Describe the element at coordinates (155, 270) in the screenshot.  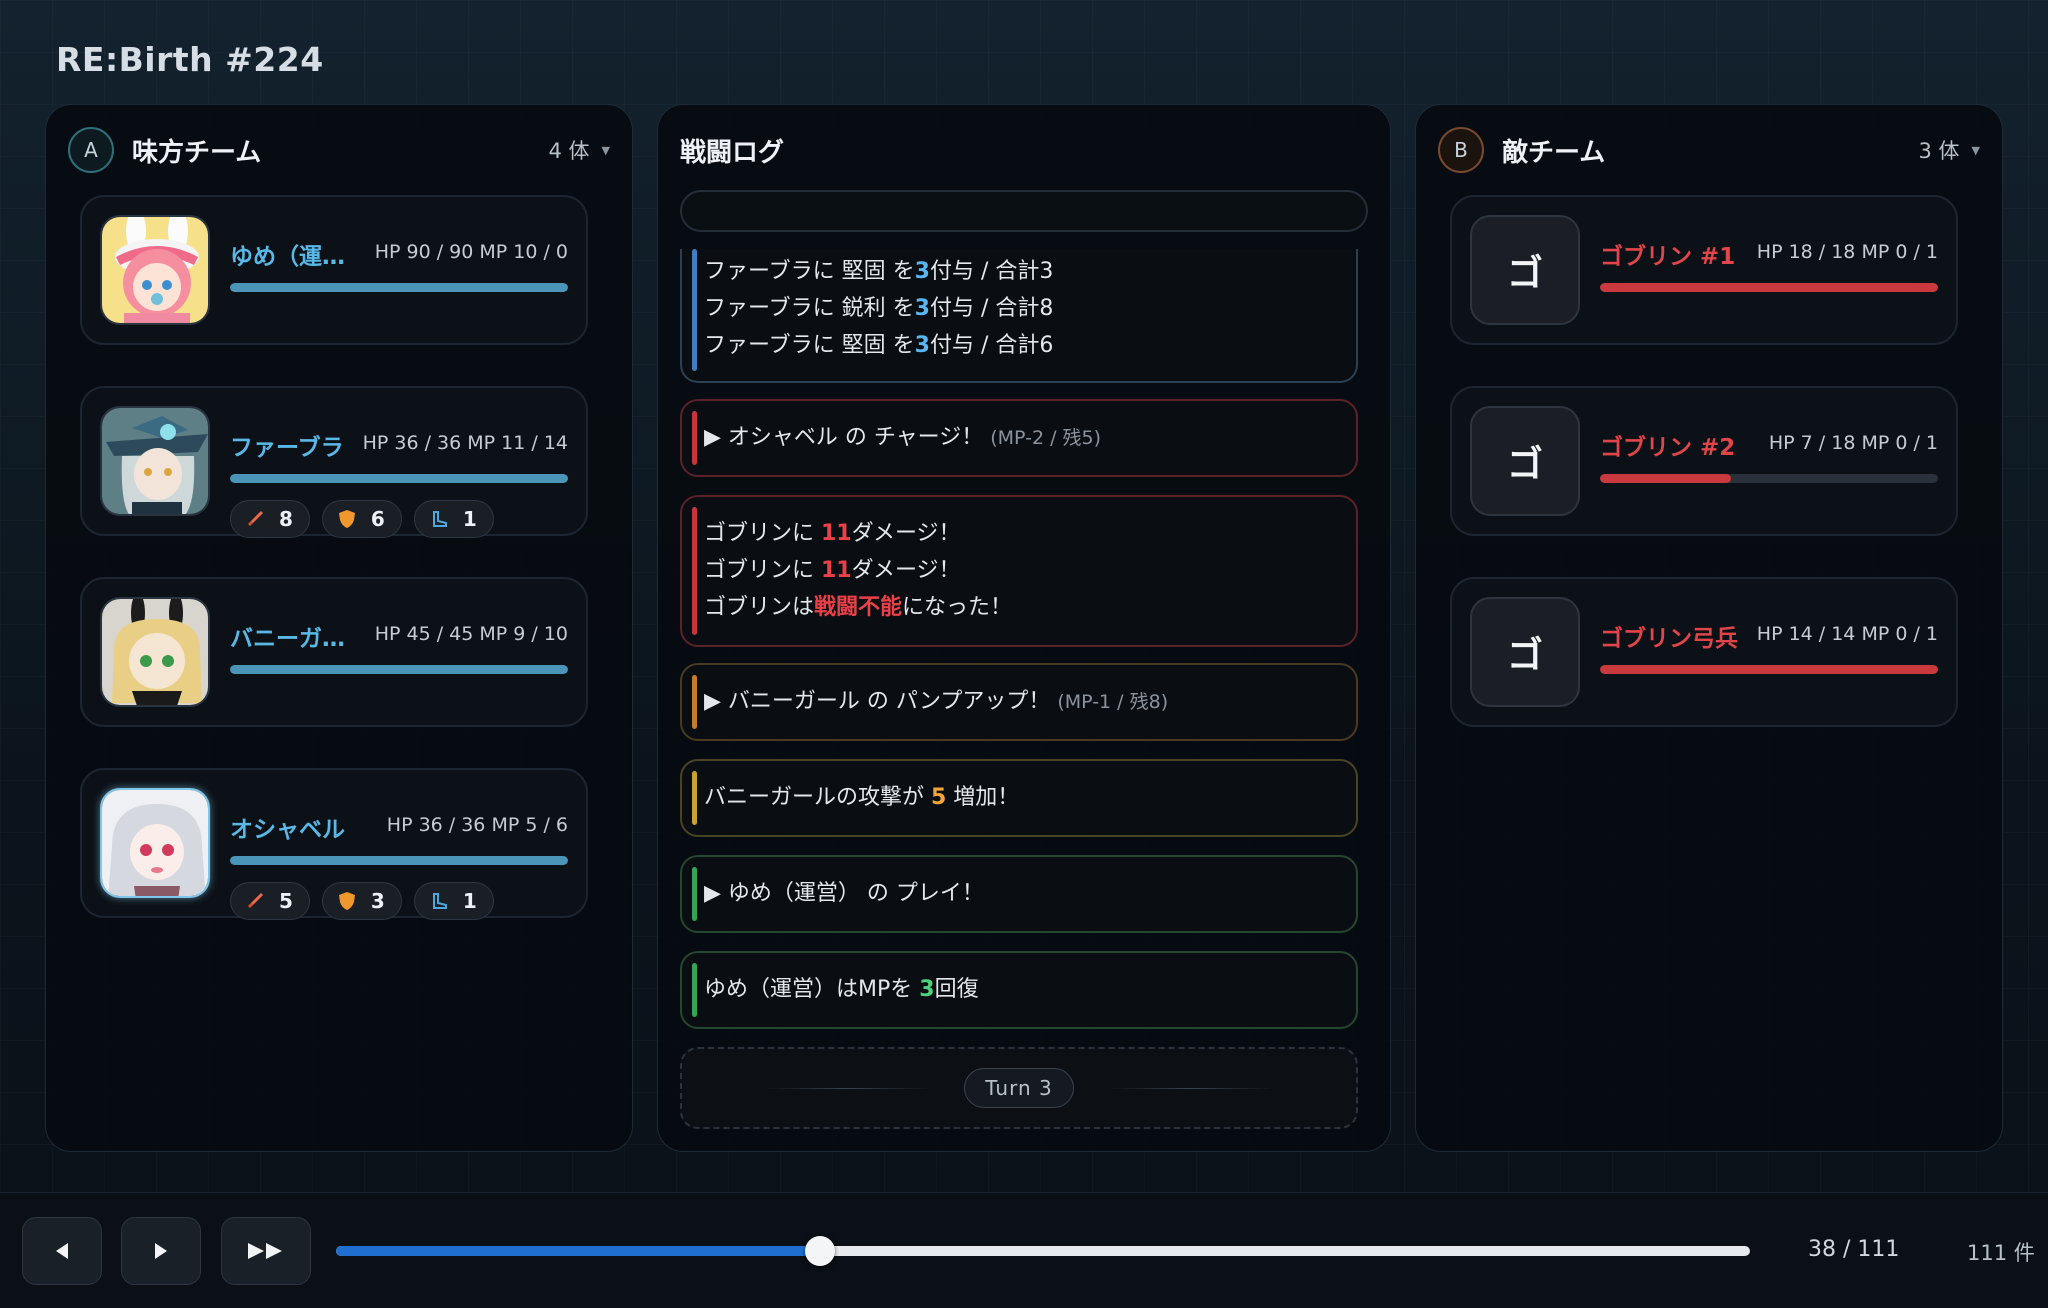
I see `ally-portrait-yume` at that location.